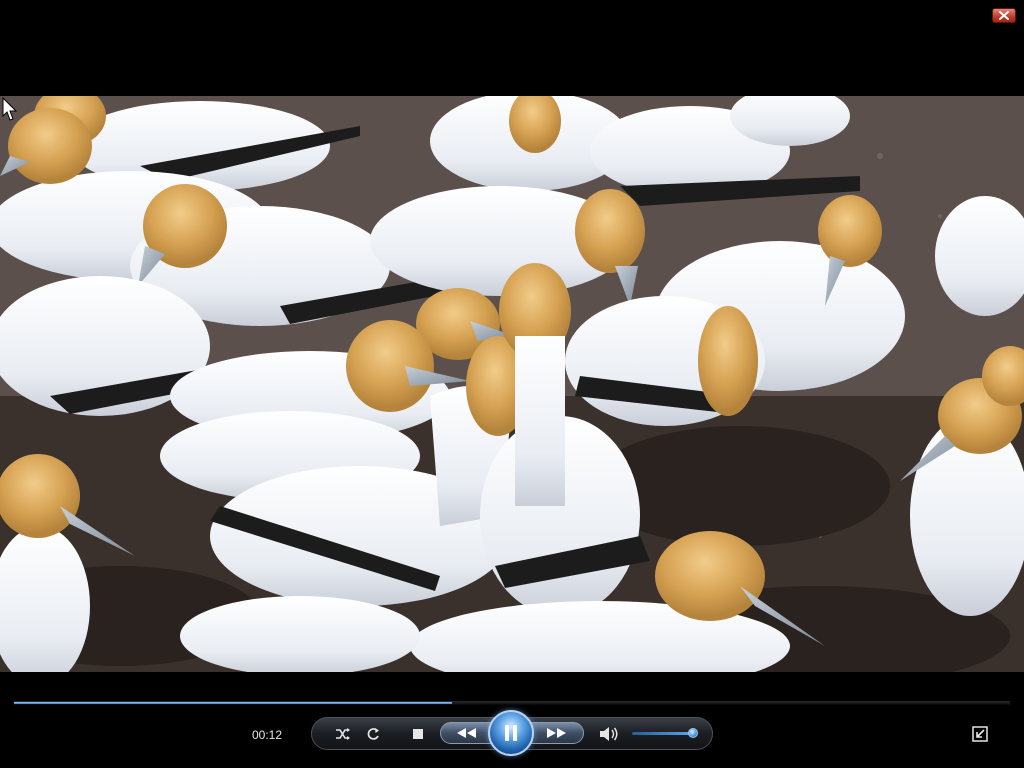  I want to click on close-x-icon, so click(1004, 15).